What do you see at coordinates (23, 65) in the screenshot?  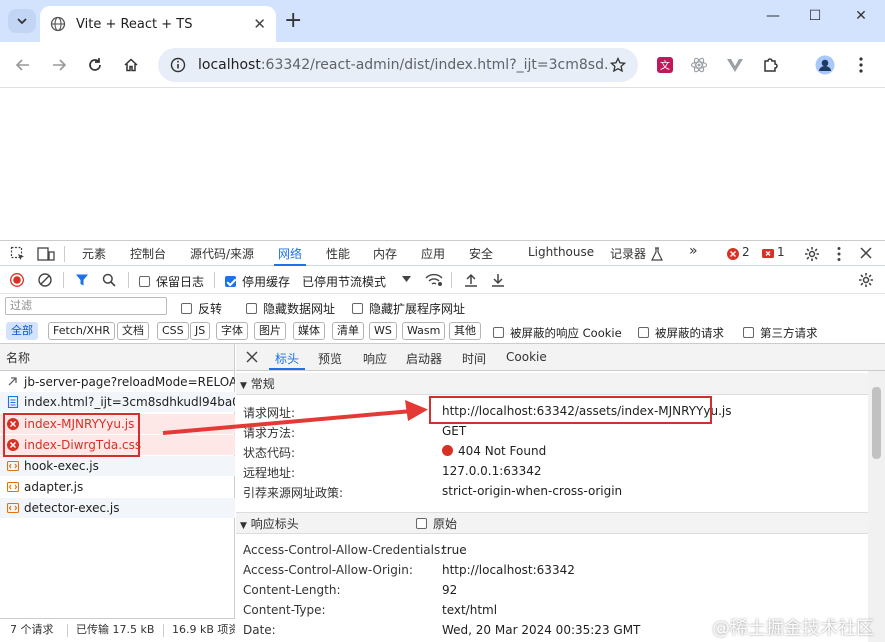 I see `back-arrow-icon` at bounding box center [23, 65].